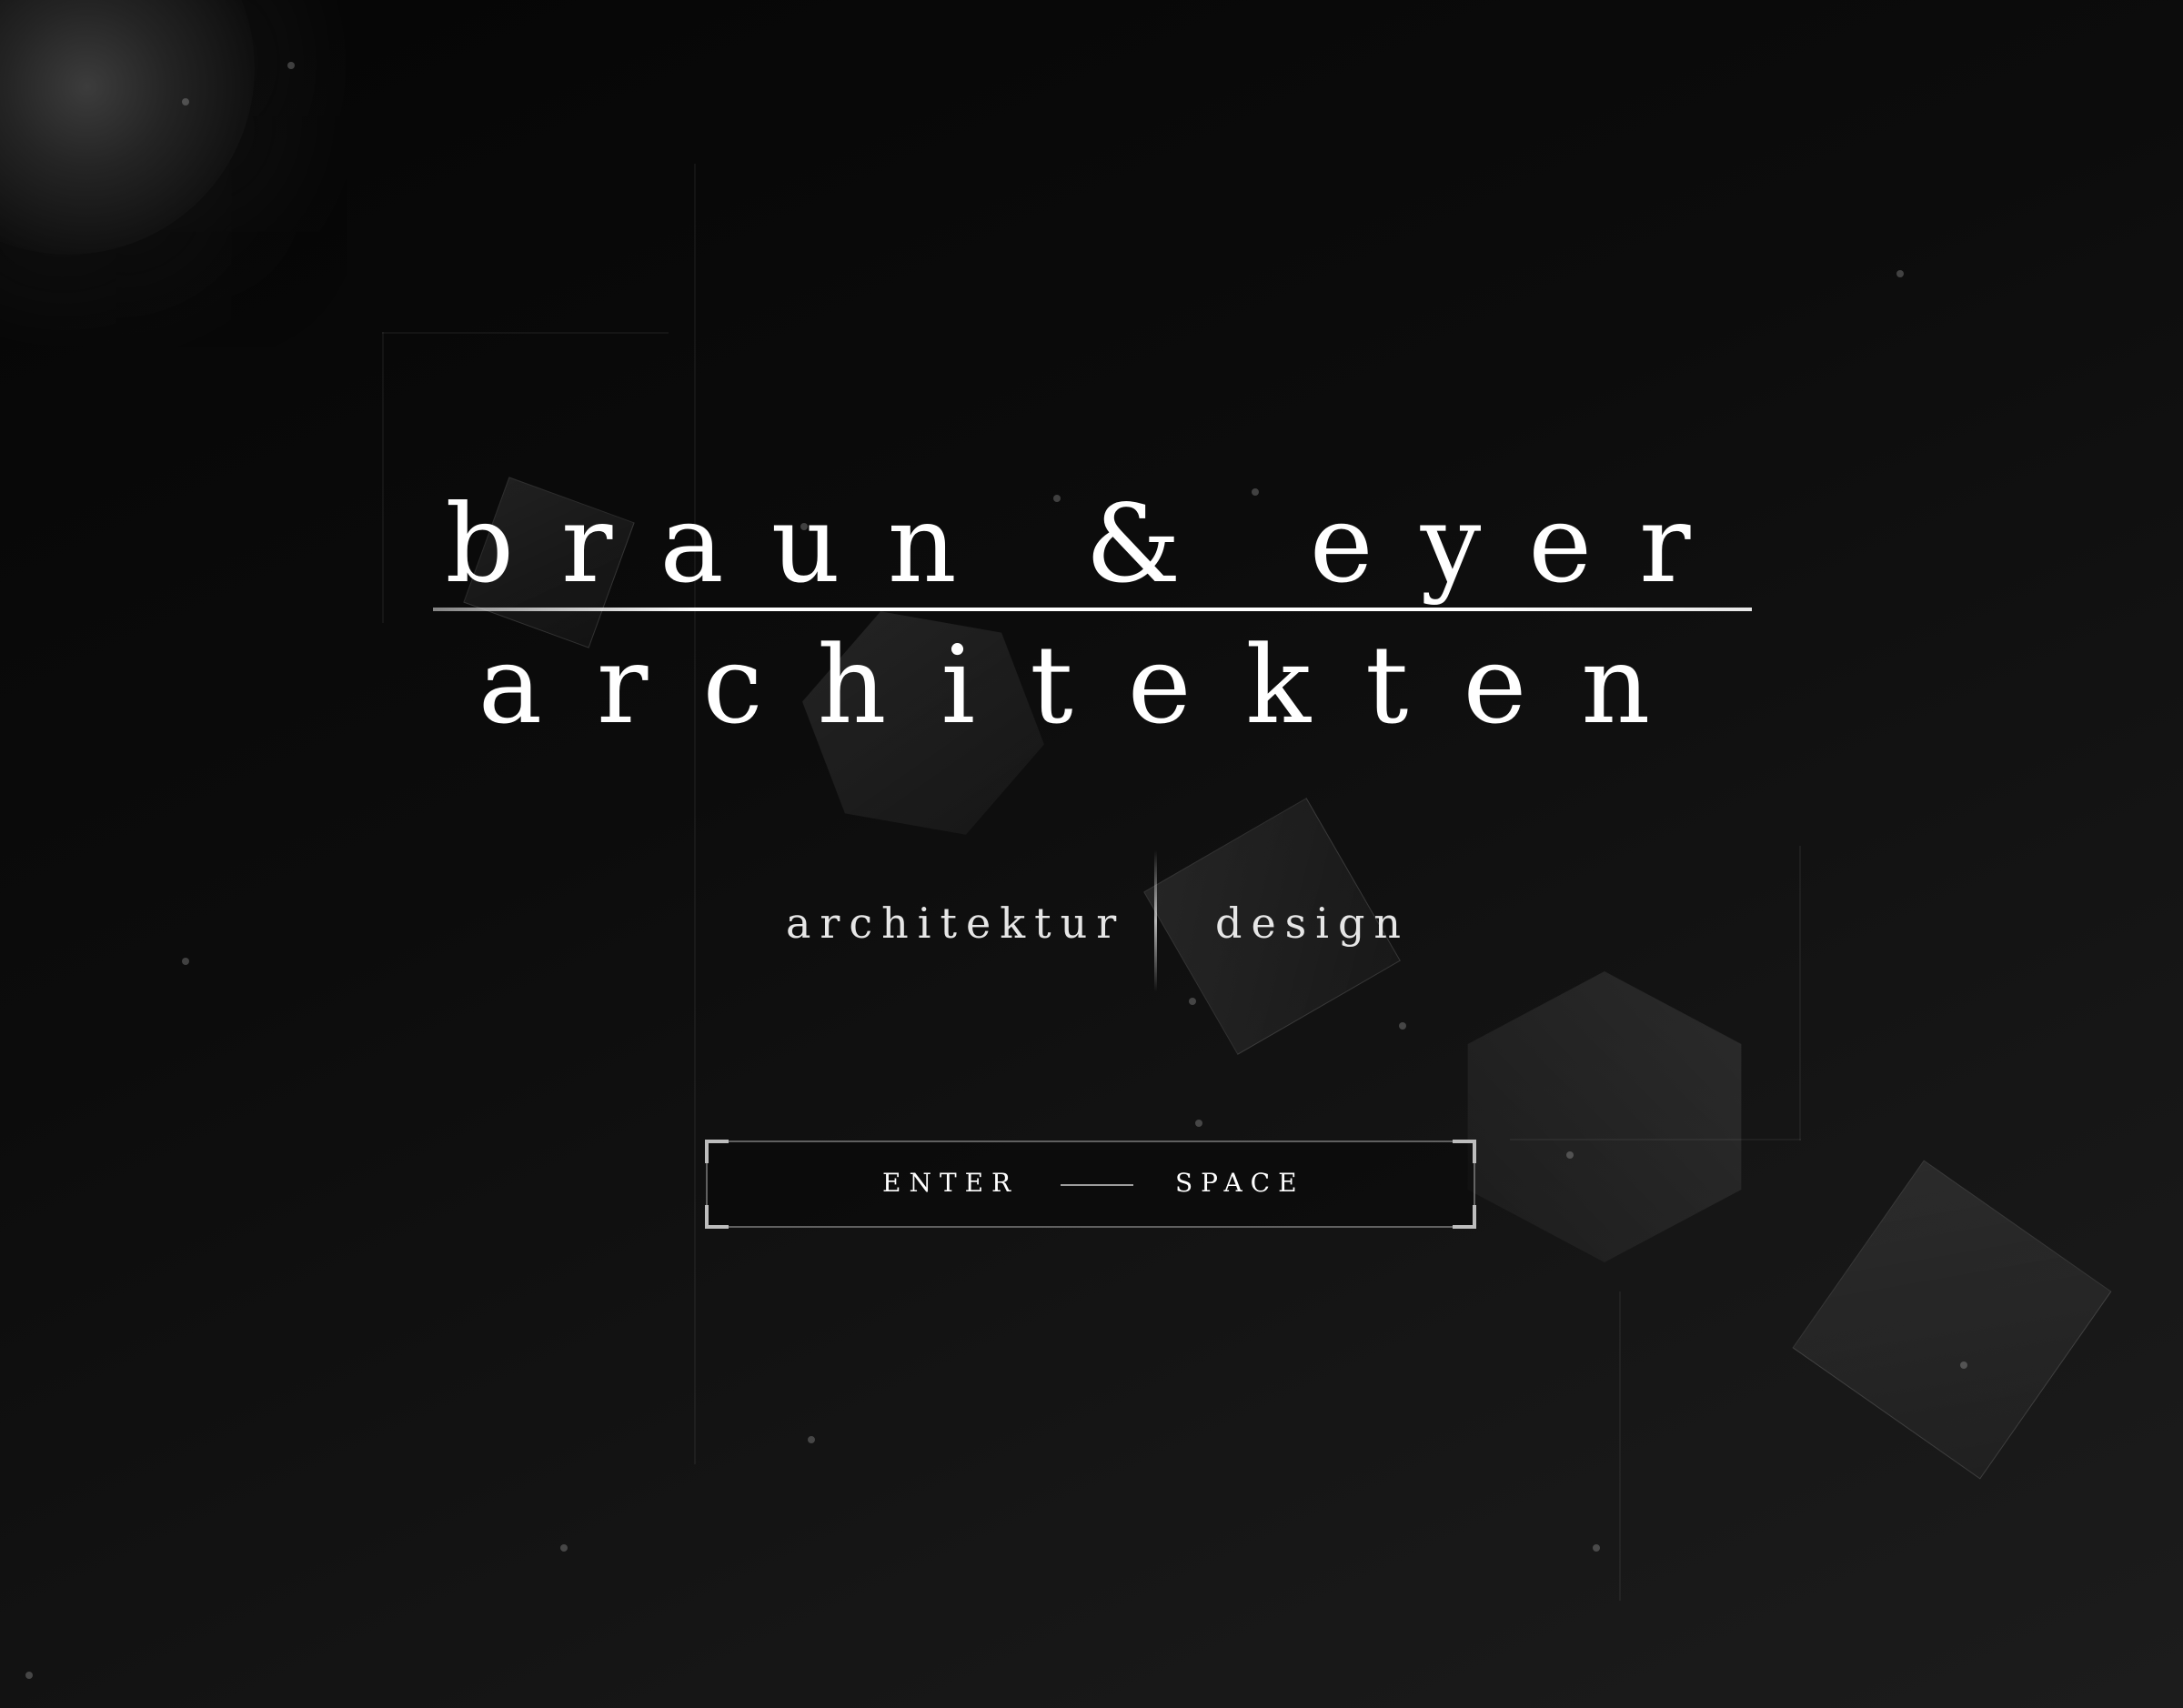 The image size is (2183, 1708). I want to click on title-divider, so click(1092, 609).